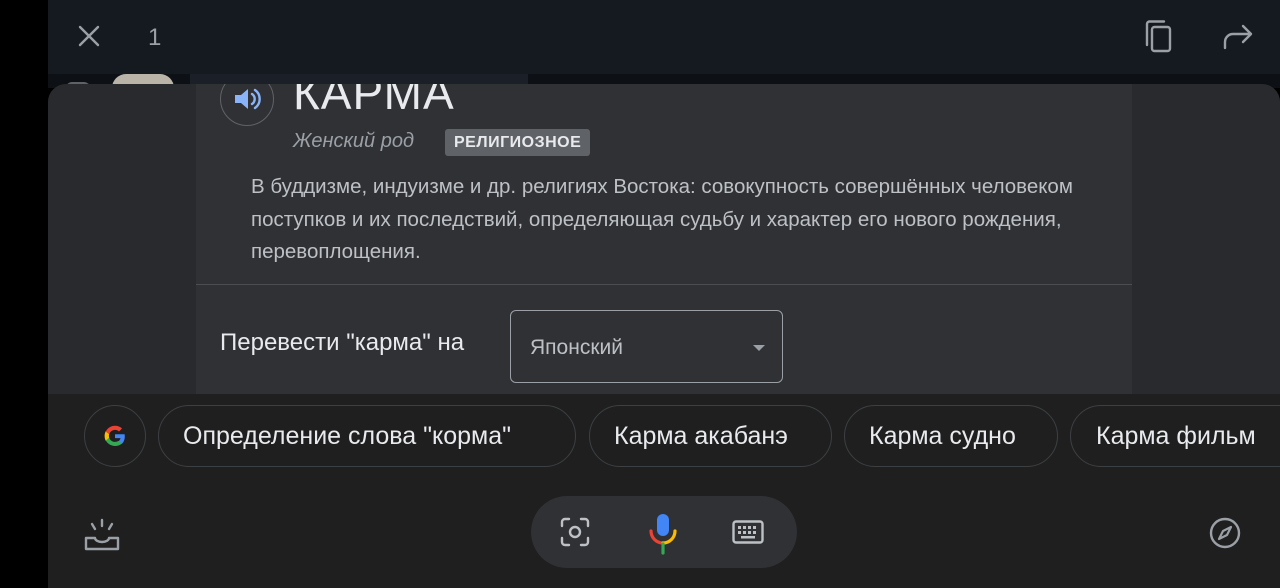 The height and width of the screenshot is (588, 1280). I want to click on selected-language: Японский, so click(576, 347).